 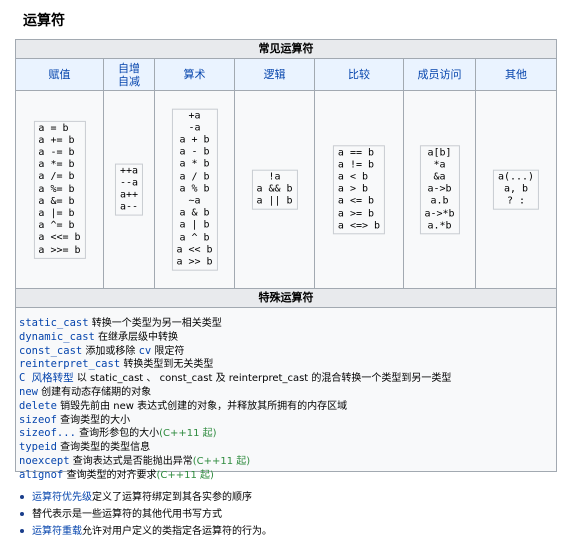 I want to click on special-operator-row: reinterpret_cast 转换类型到无关类型, so click(x=235, y=365).